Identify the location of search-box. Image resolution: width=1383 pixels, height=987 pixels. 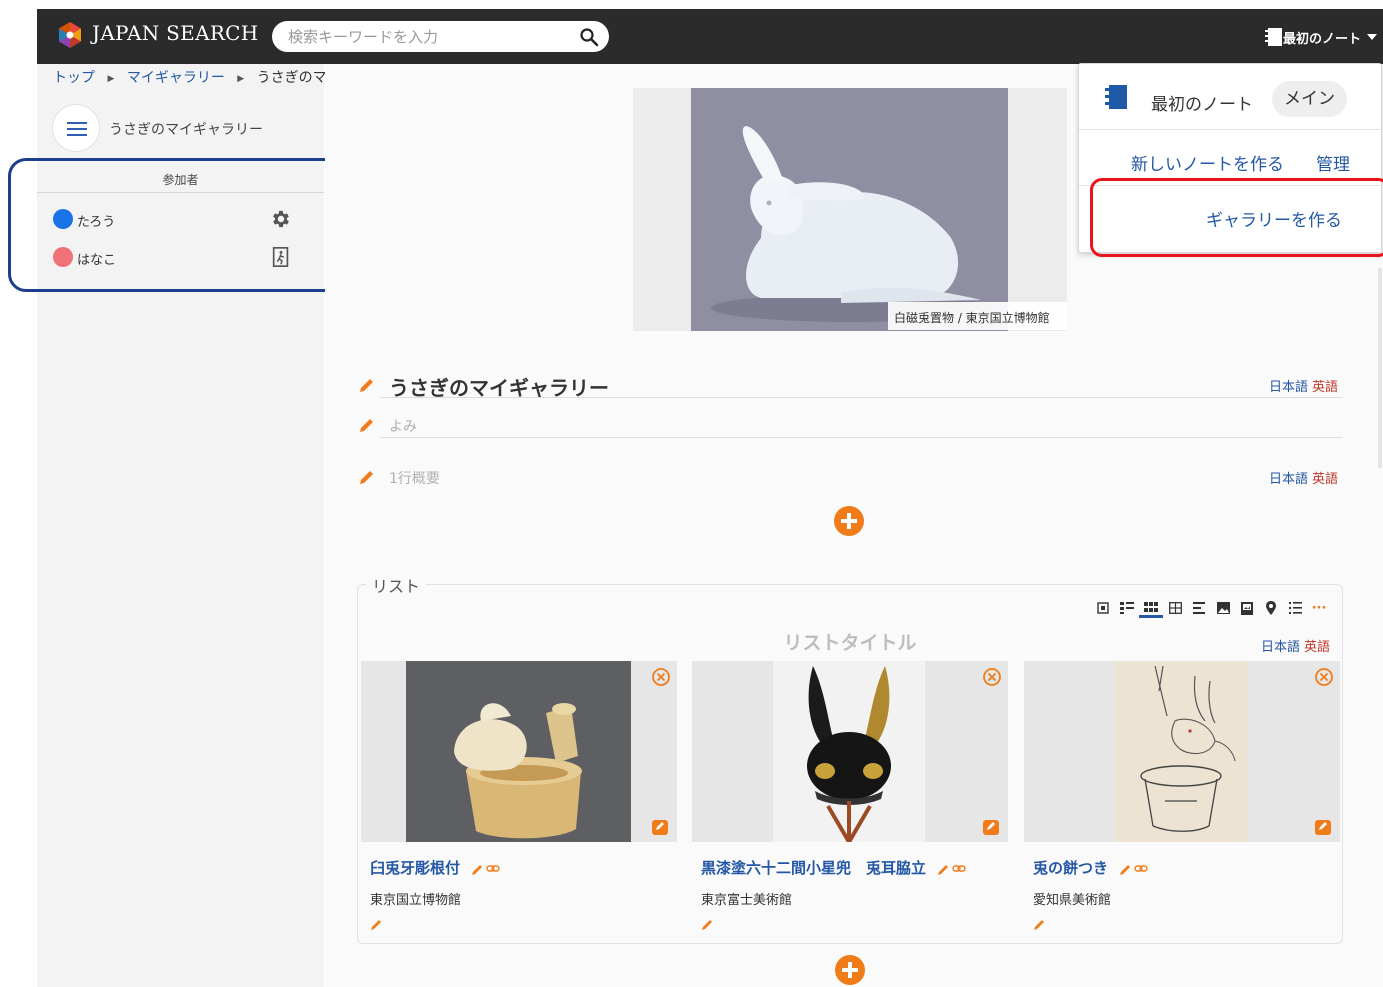
(440, 36).